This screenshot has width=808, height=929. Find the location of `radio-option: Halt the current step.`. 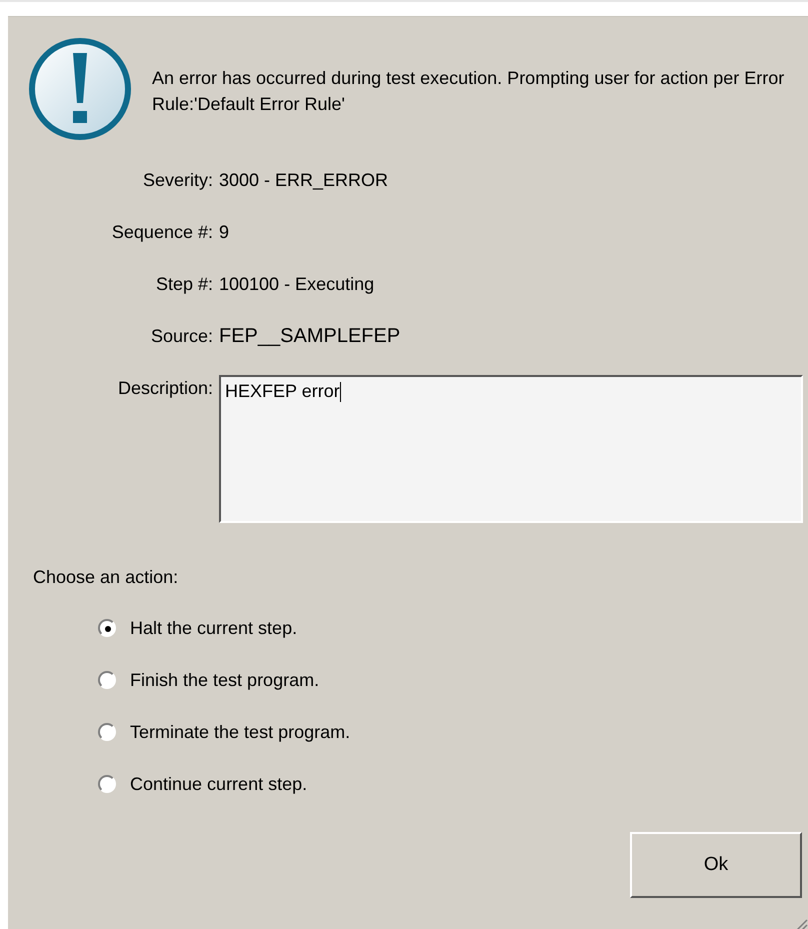

radio-option: Halt the current step. is located at coordinates (453, 628).